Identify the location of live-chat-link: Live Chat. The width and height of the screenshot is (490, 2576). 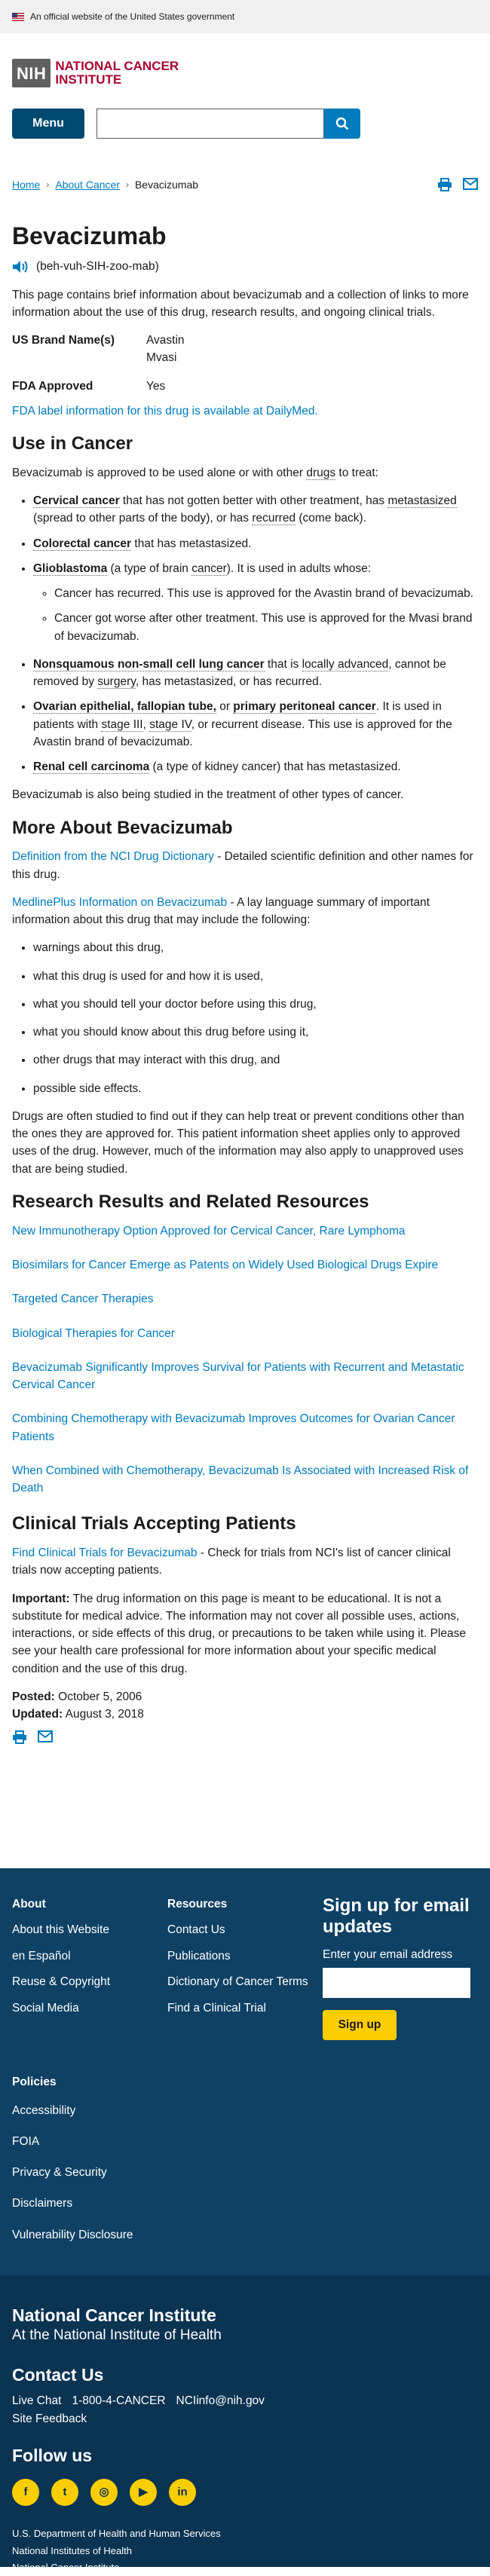
(36, 2400).